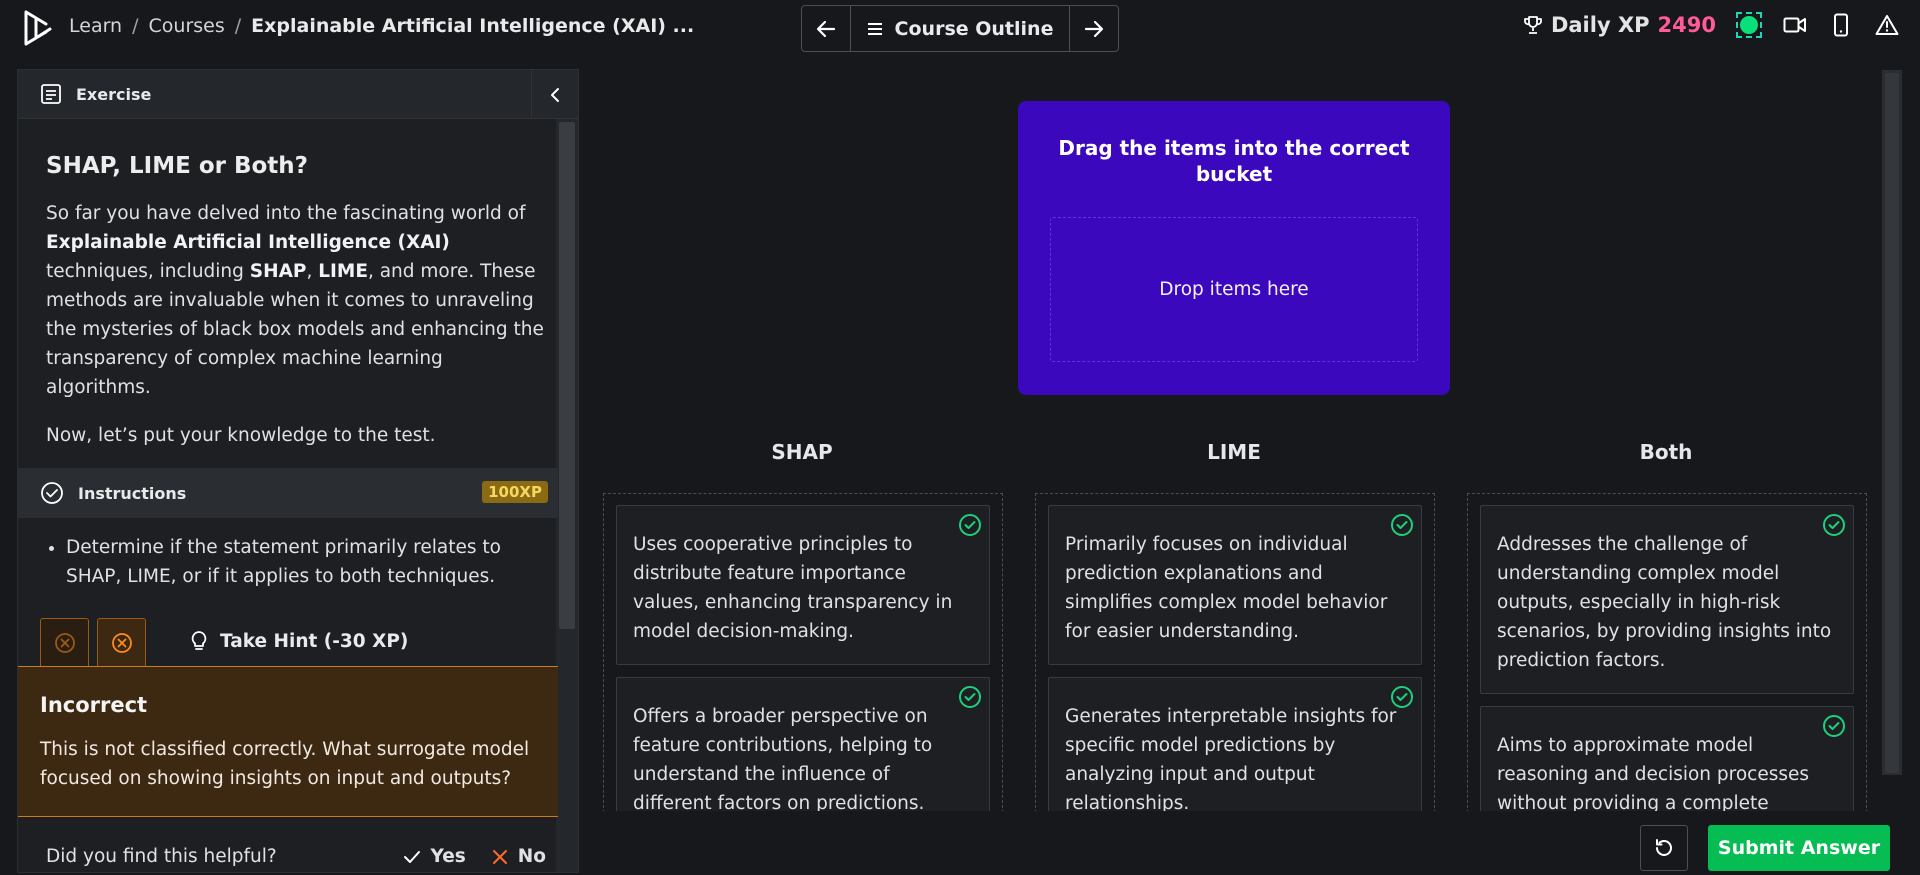  I want to click on check-icon, so click(411, 856).